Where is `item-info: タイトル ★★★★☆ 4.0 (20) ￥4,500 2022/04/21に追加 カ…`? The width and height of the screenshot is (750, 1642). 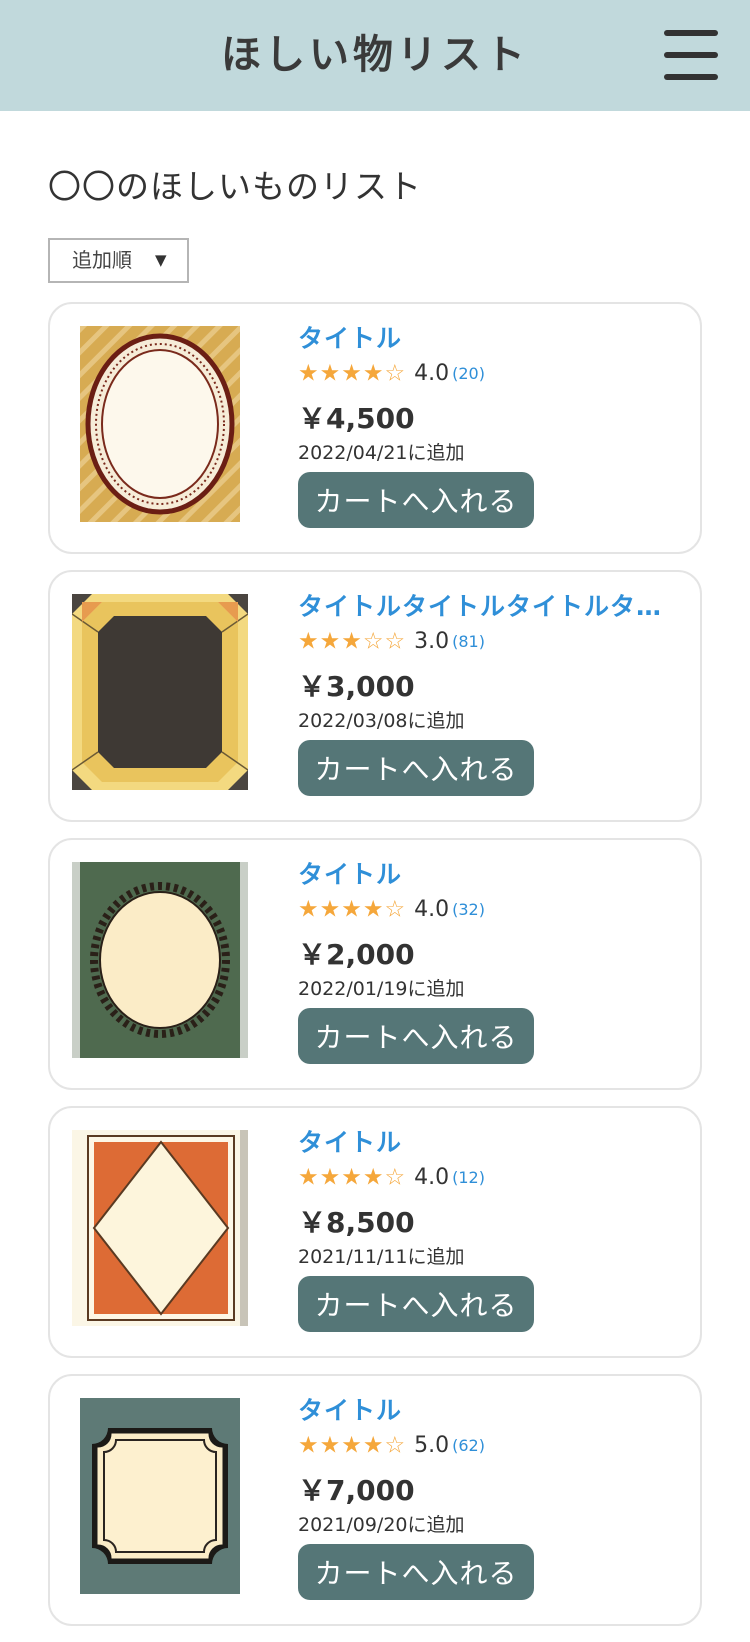
item-info: タイトル ★★★★☆ 4.0 (20) ￥4,500 2022/04/21に追加 カ… is located at coordinates (488, 425).